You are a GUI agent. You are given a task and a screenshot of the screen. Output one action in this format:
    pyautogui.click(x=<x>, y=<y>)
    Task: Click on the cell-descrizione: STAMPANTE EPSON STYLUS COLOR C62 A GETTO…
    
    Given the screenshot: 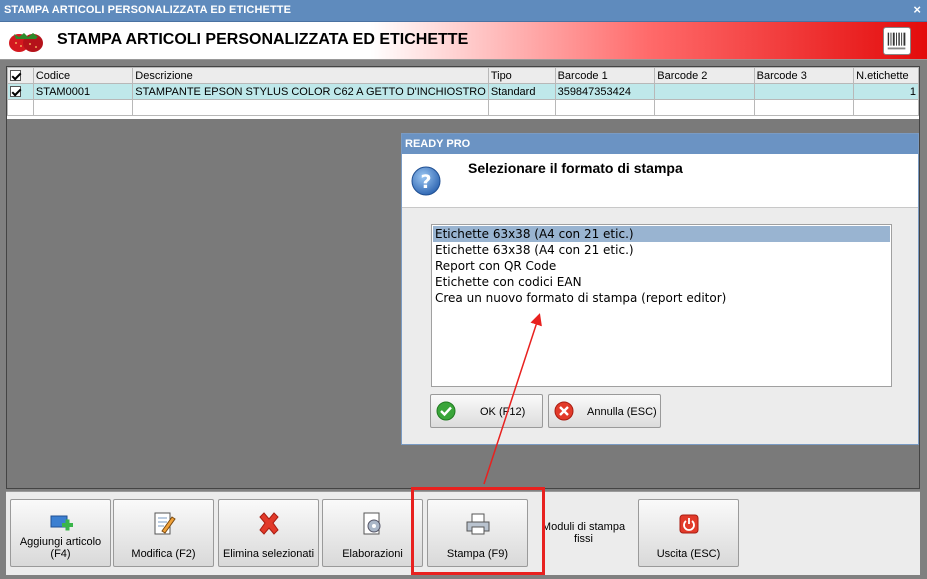 What is the action you would take?
    pyautogui.click(x=310, y=91)
    